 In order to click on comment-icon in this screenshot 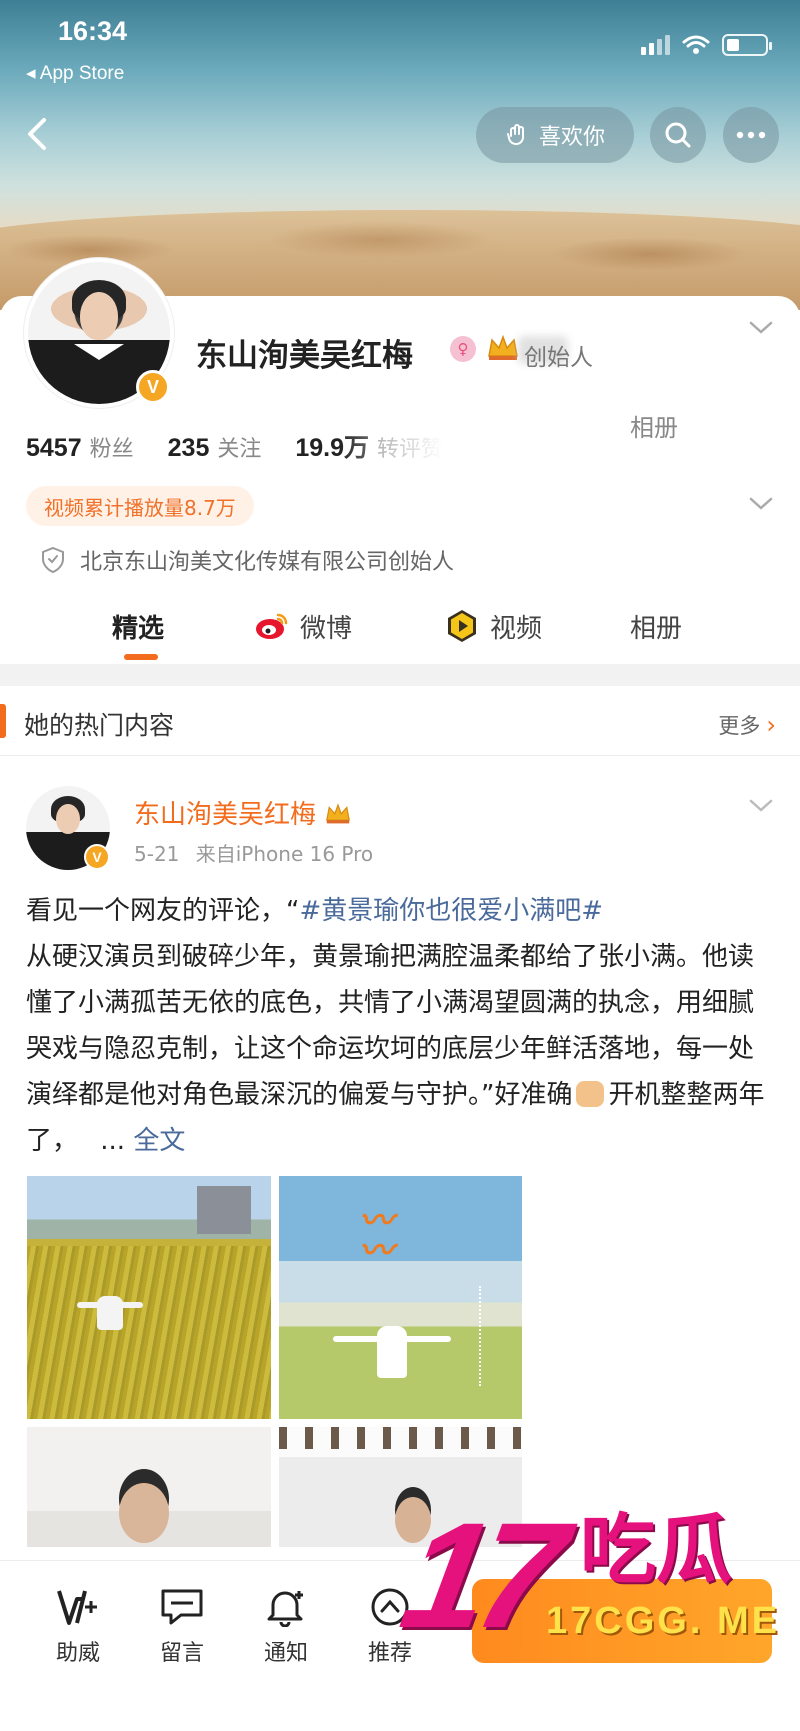, I will do `click(182, 1607)`.